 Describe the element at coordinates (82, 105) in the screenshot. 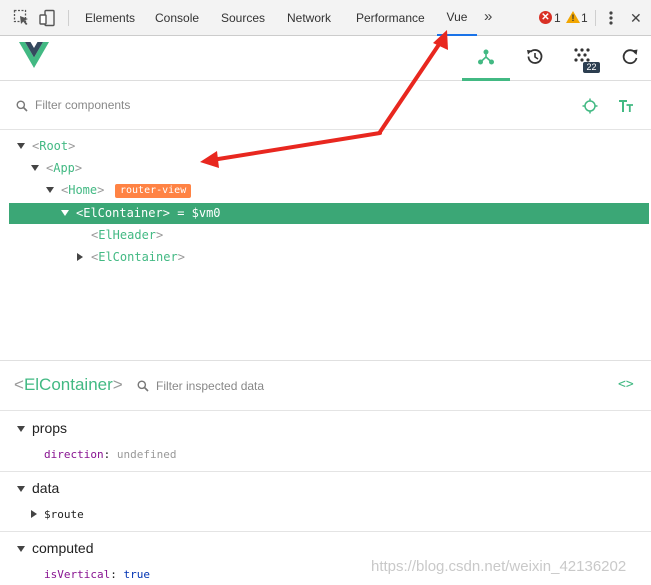

I see `filter-components-input: Filter components` at that location.